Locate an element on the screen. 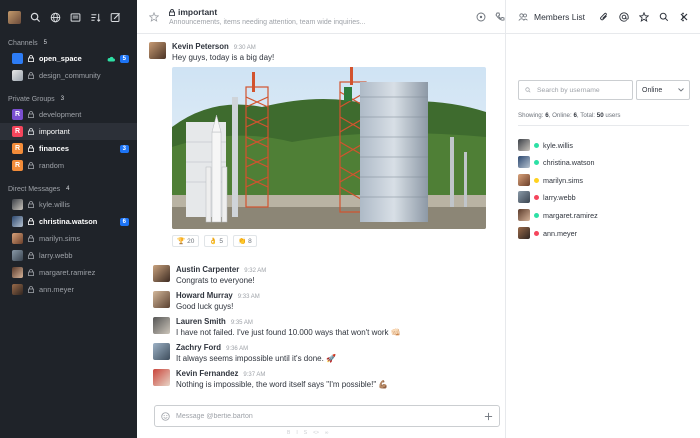  sidebar-item-label: random is located at coordinates (52, 165).